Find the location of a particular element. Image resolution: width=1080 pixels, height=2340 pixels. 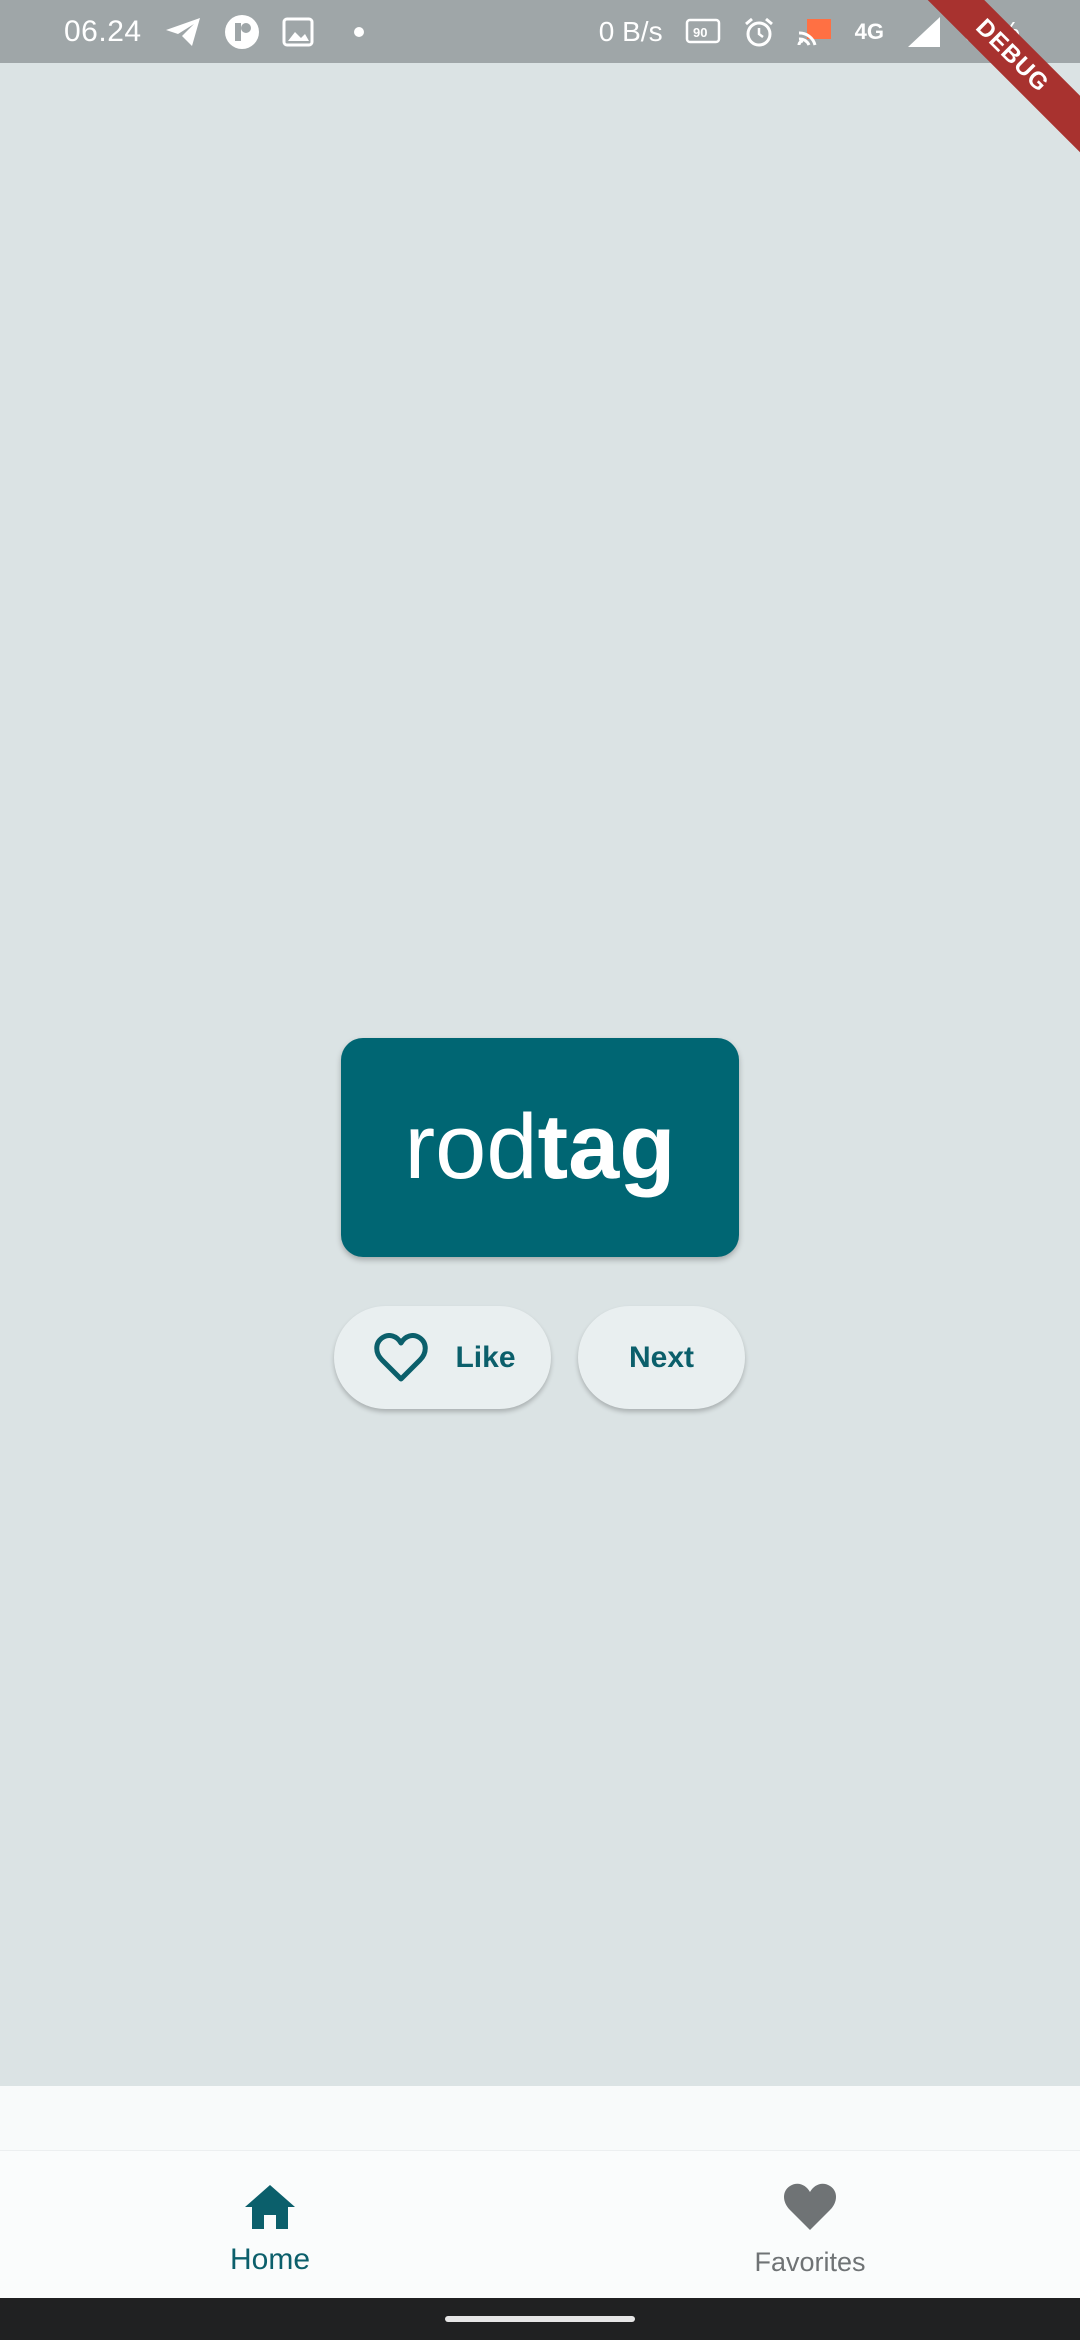

app-icon is located at coordinates (242, 32).